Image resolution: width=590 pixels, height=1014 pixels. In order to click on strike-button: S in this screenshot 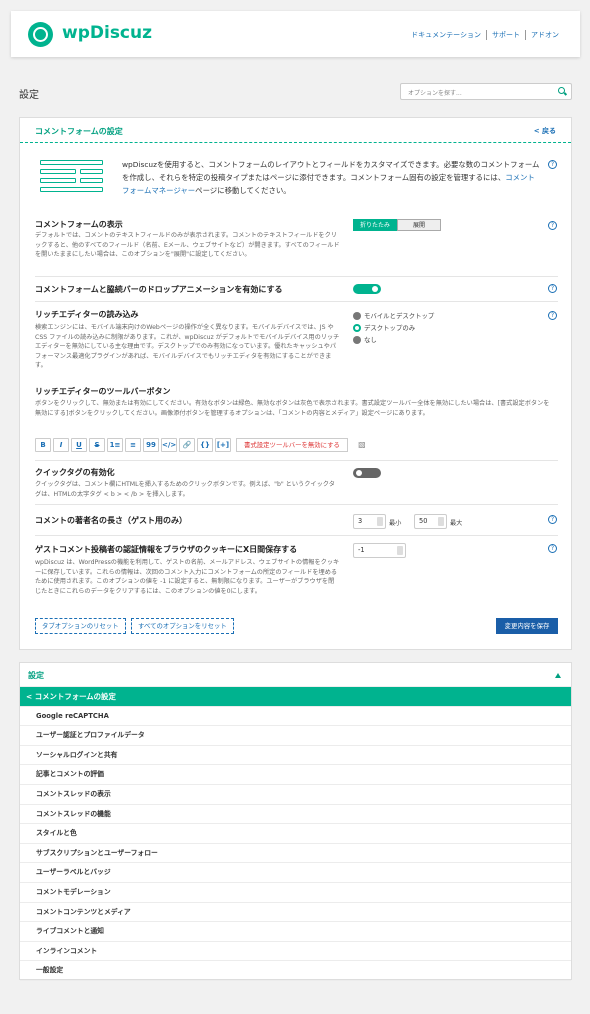, I will do `click(97, 445)`.